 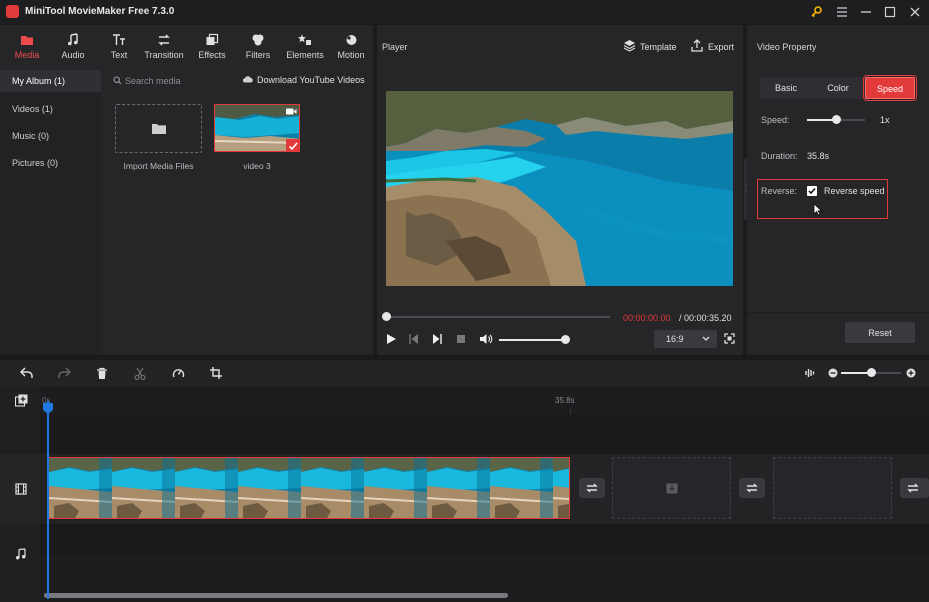 I want to click on zoom-in-icon, so click(x=911, y=373).